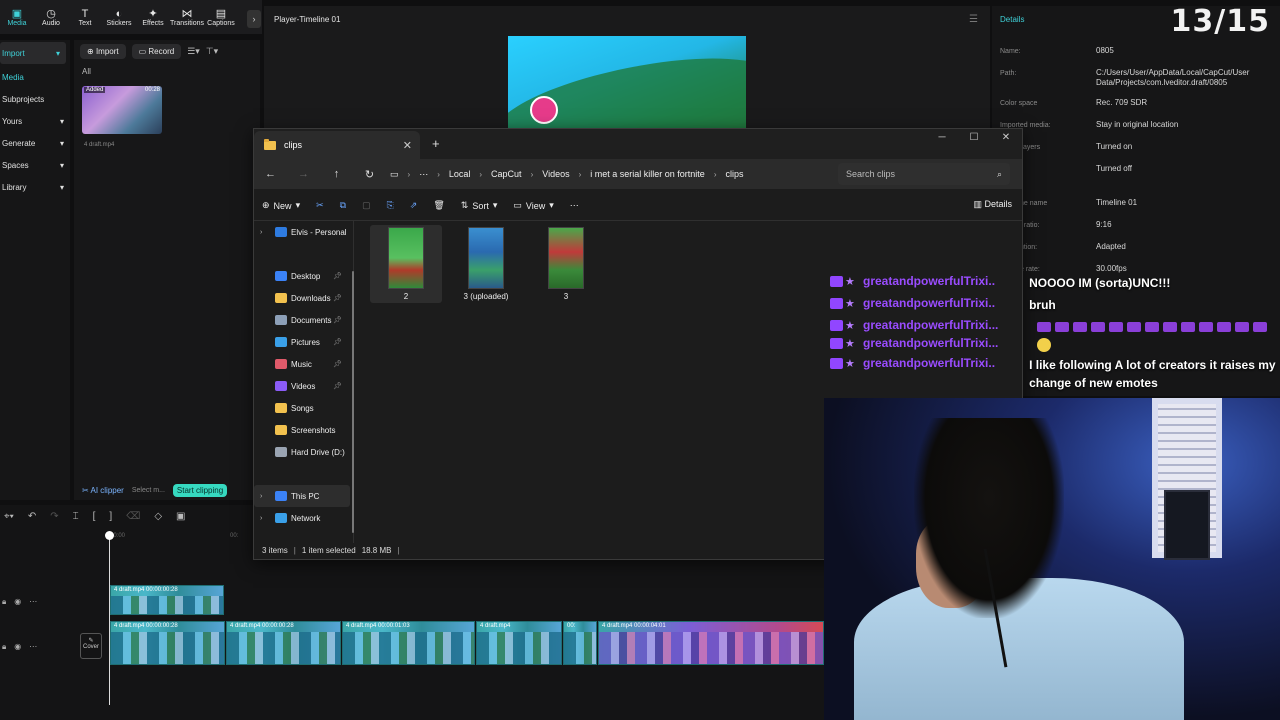  Describe the element at coordinates (17, 13) in the screenshot. I see `media-icon: ▣` at that location.